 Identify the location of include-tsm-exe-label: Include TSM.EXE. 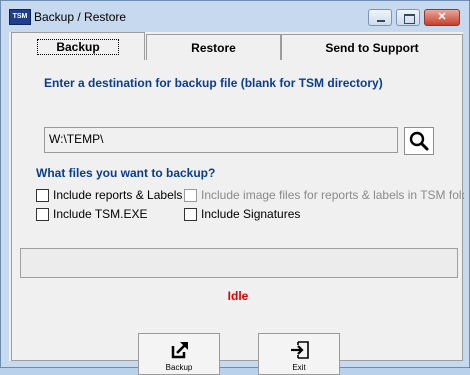
(100, 214).